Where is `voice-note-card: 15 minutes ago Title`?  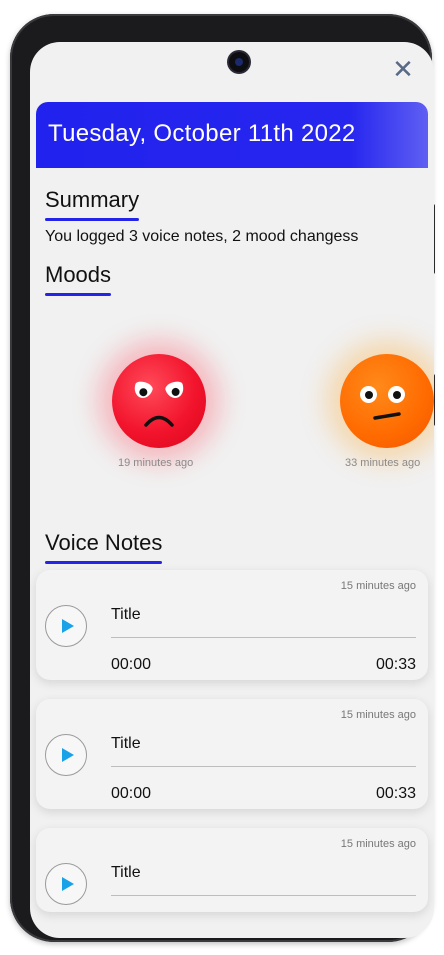 voice-note-card: 15 minutes ago Title is located at coordinates (232, 870).